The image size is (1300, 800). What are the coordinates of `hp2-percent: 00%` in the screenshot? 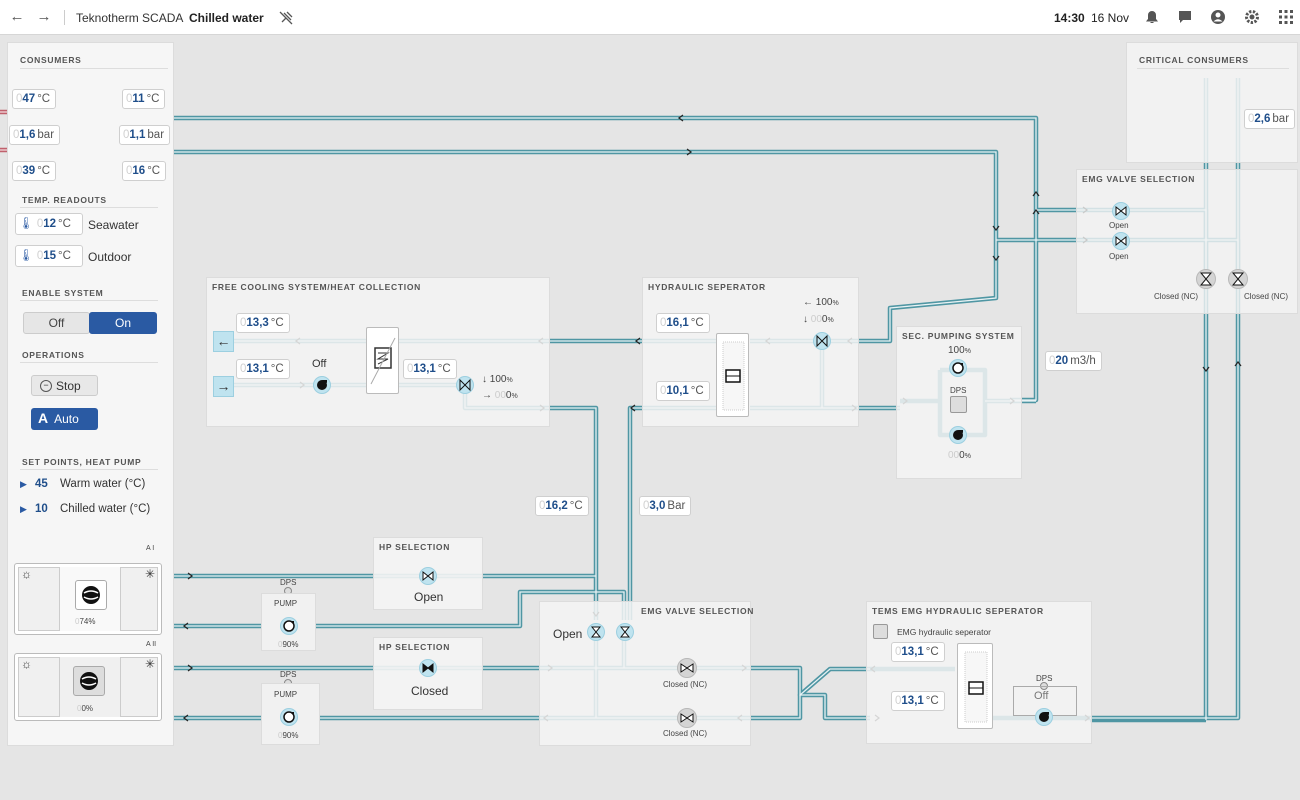 It's located at (85, 708).